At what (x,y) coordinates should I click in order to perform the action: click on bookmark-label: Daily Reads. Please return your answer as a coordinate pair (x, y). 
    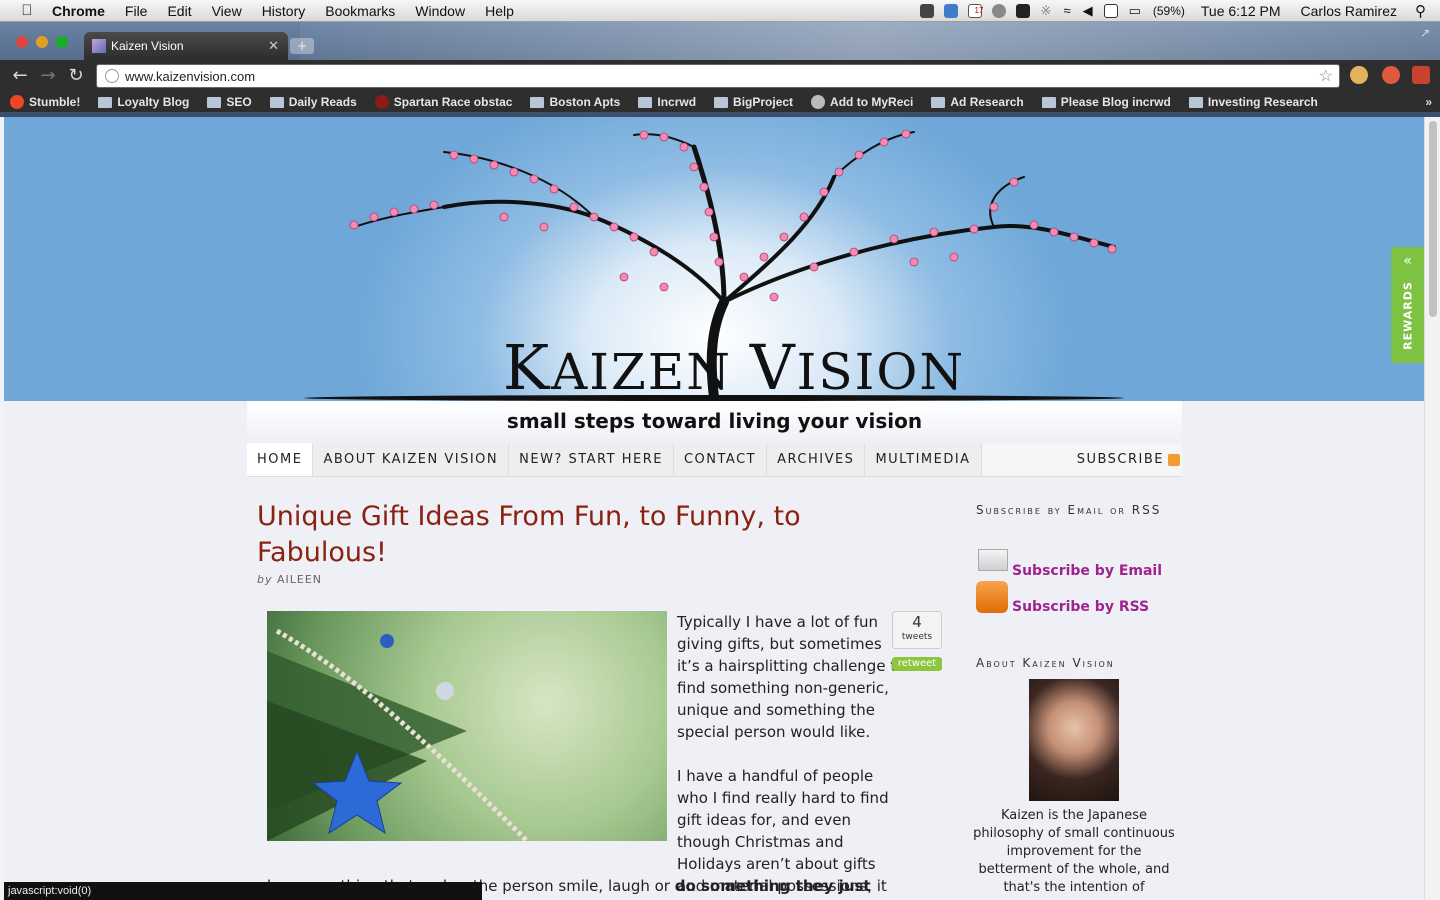
    Looking at the image, I should click on (322, 102).